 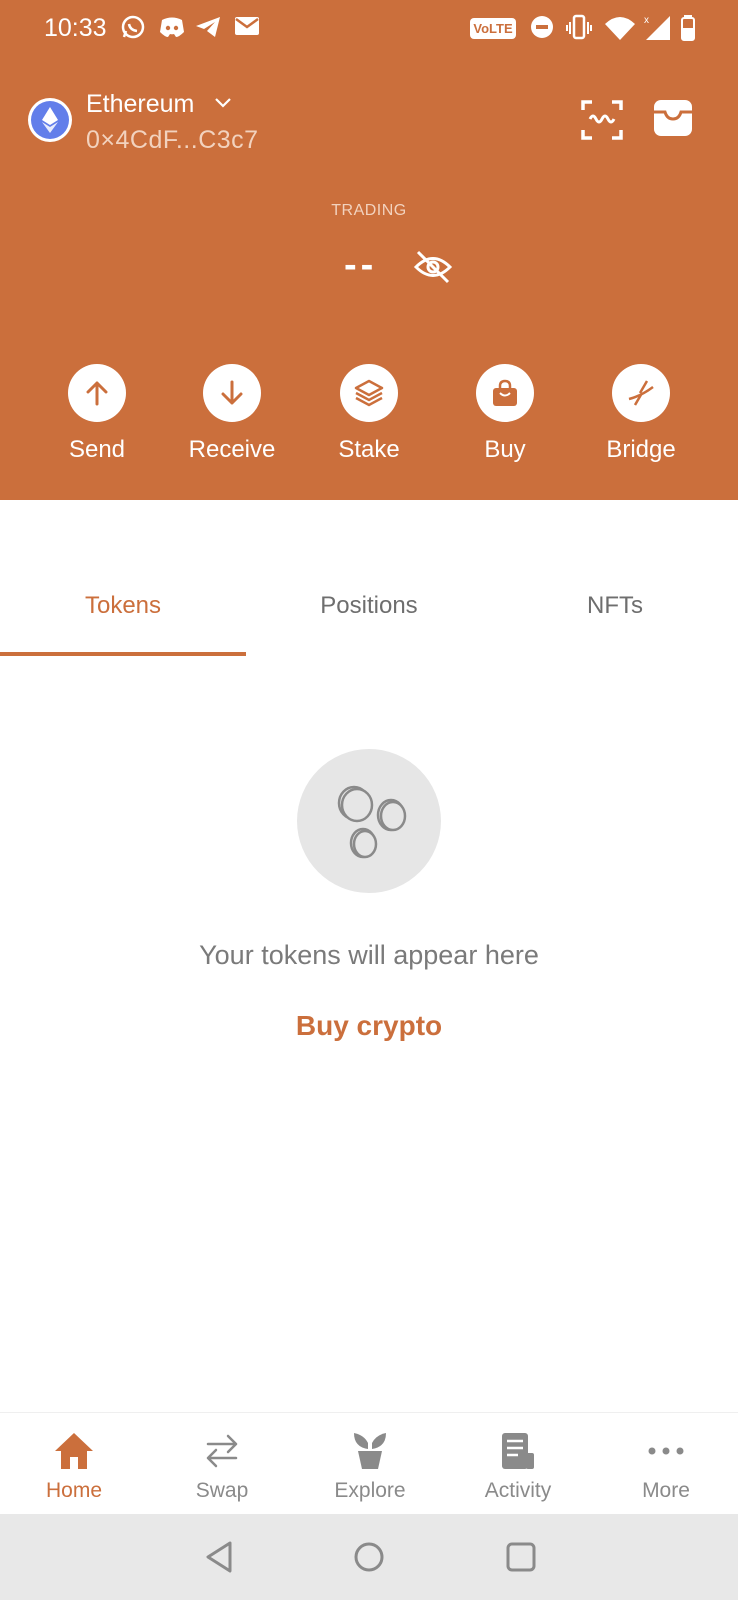 What do you see at coordinates (370, 1451) in the screenshot?
I see `plant-icon` at bounding box center [370, 1451].